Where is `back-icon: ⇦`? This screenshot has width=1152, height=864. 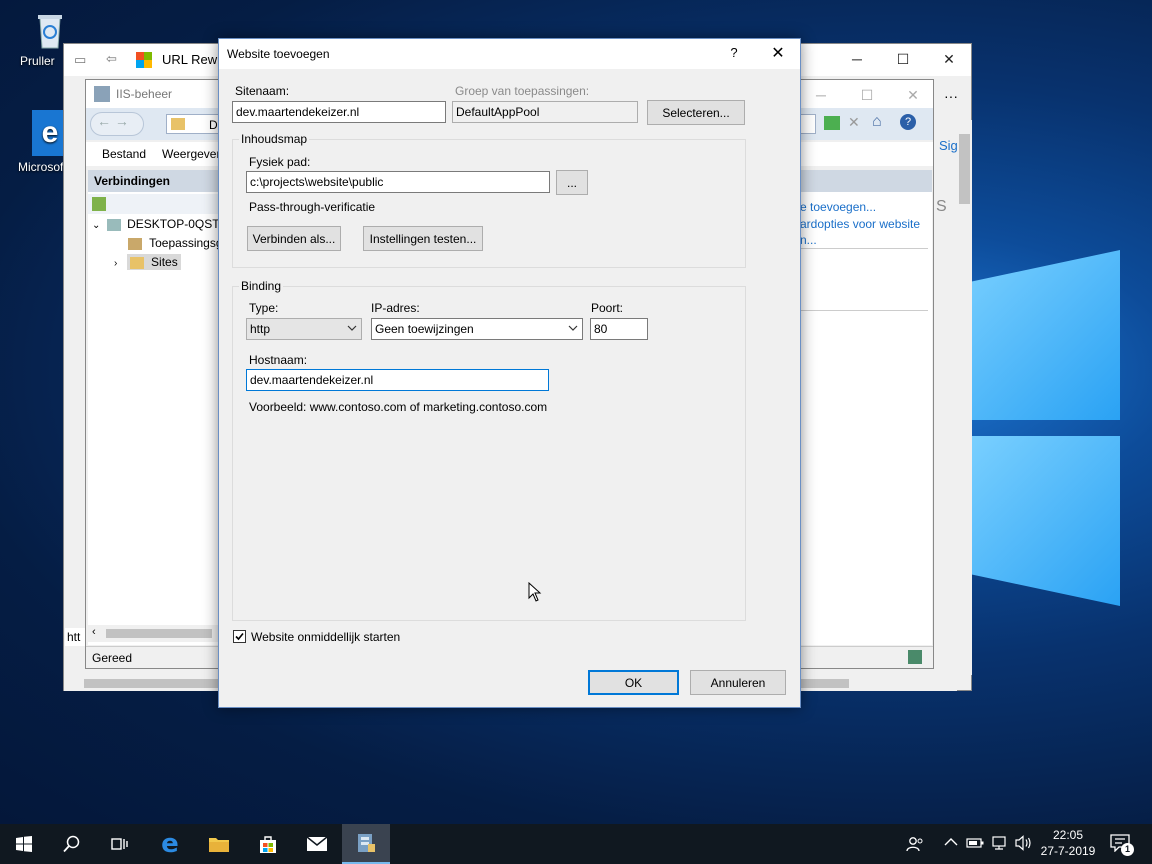
back-icon: ⇦ is located at coordinates (111, 58).